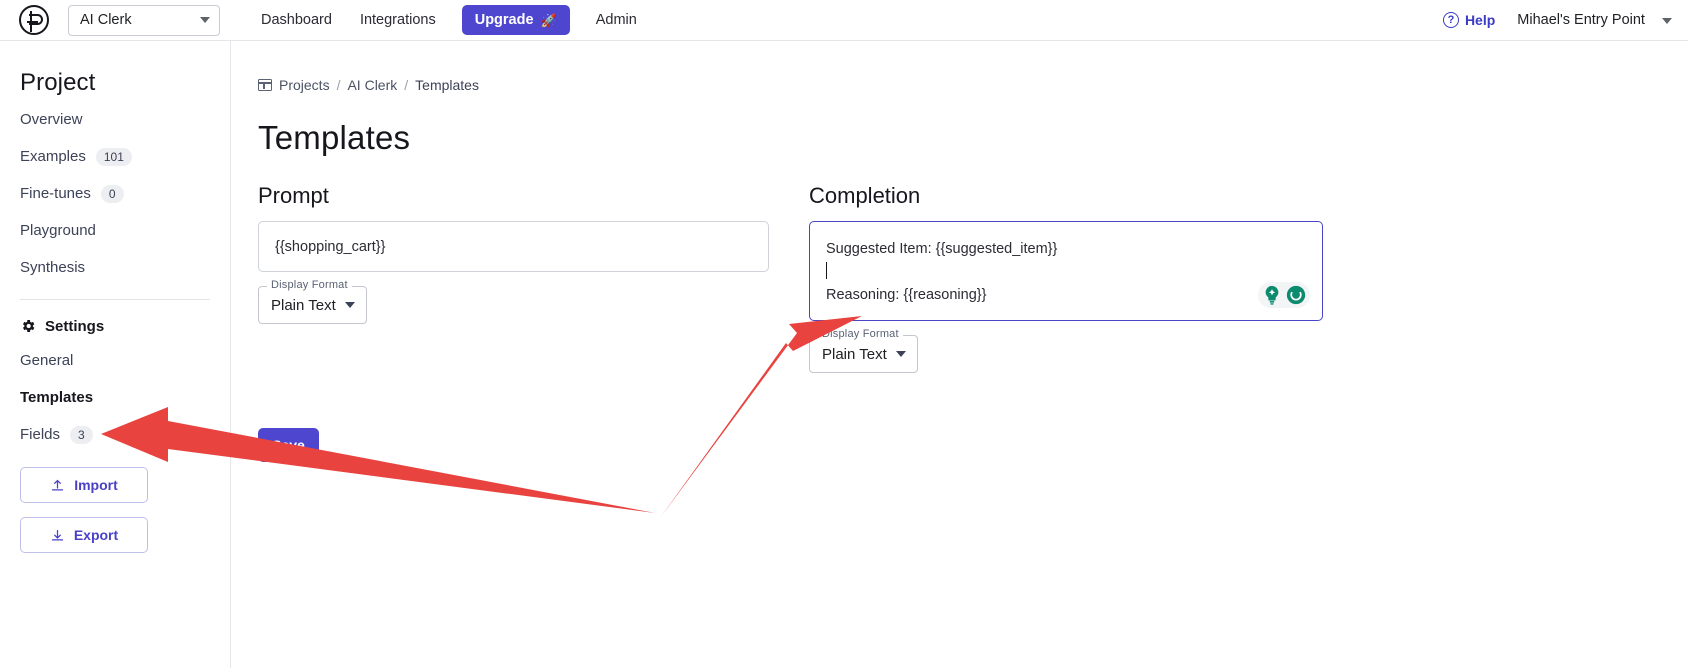  Describe the element at coordinates (513, 246) in the screenshot. I see `prompt-textarea: {{shopping_cart}}` at that location.